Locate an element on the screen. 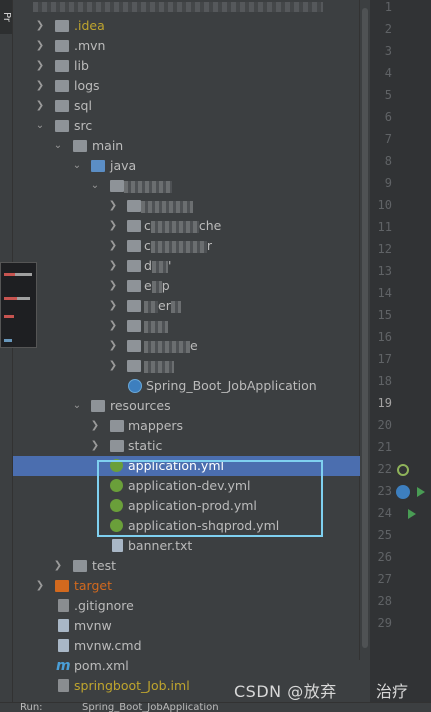  tree-item-package: ❯ e is located at coordinates (186, 346).